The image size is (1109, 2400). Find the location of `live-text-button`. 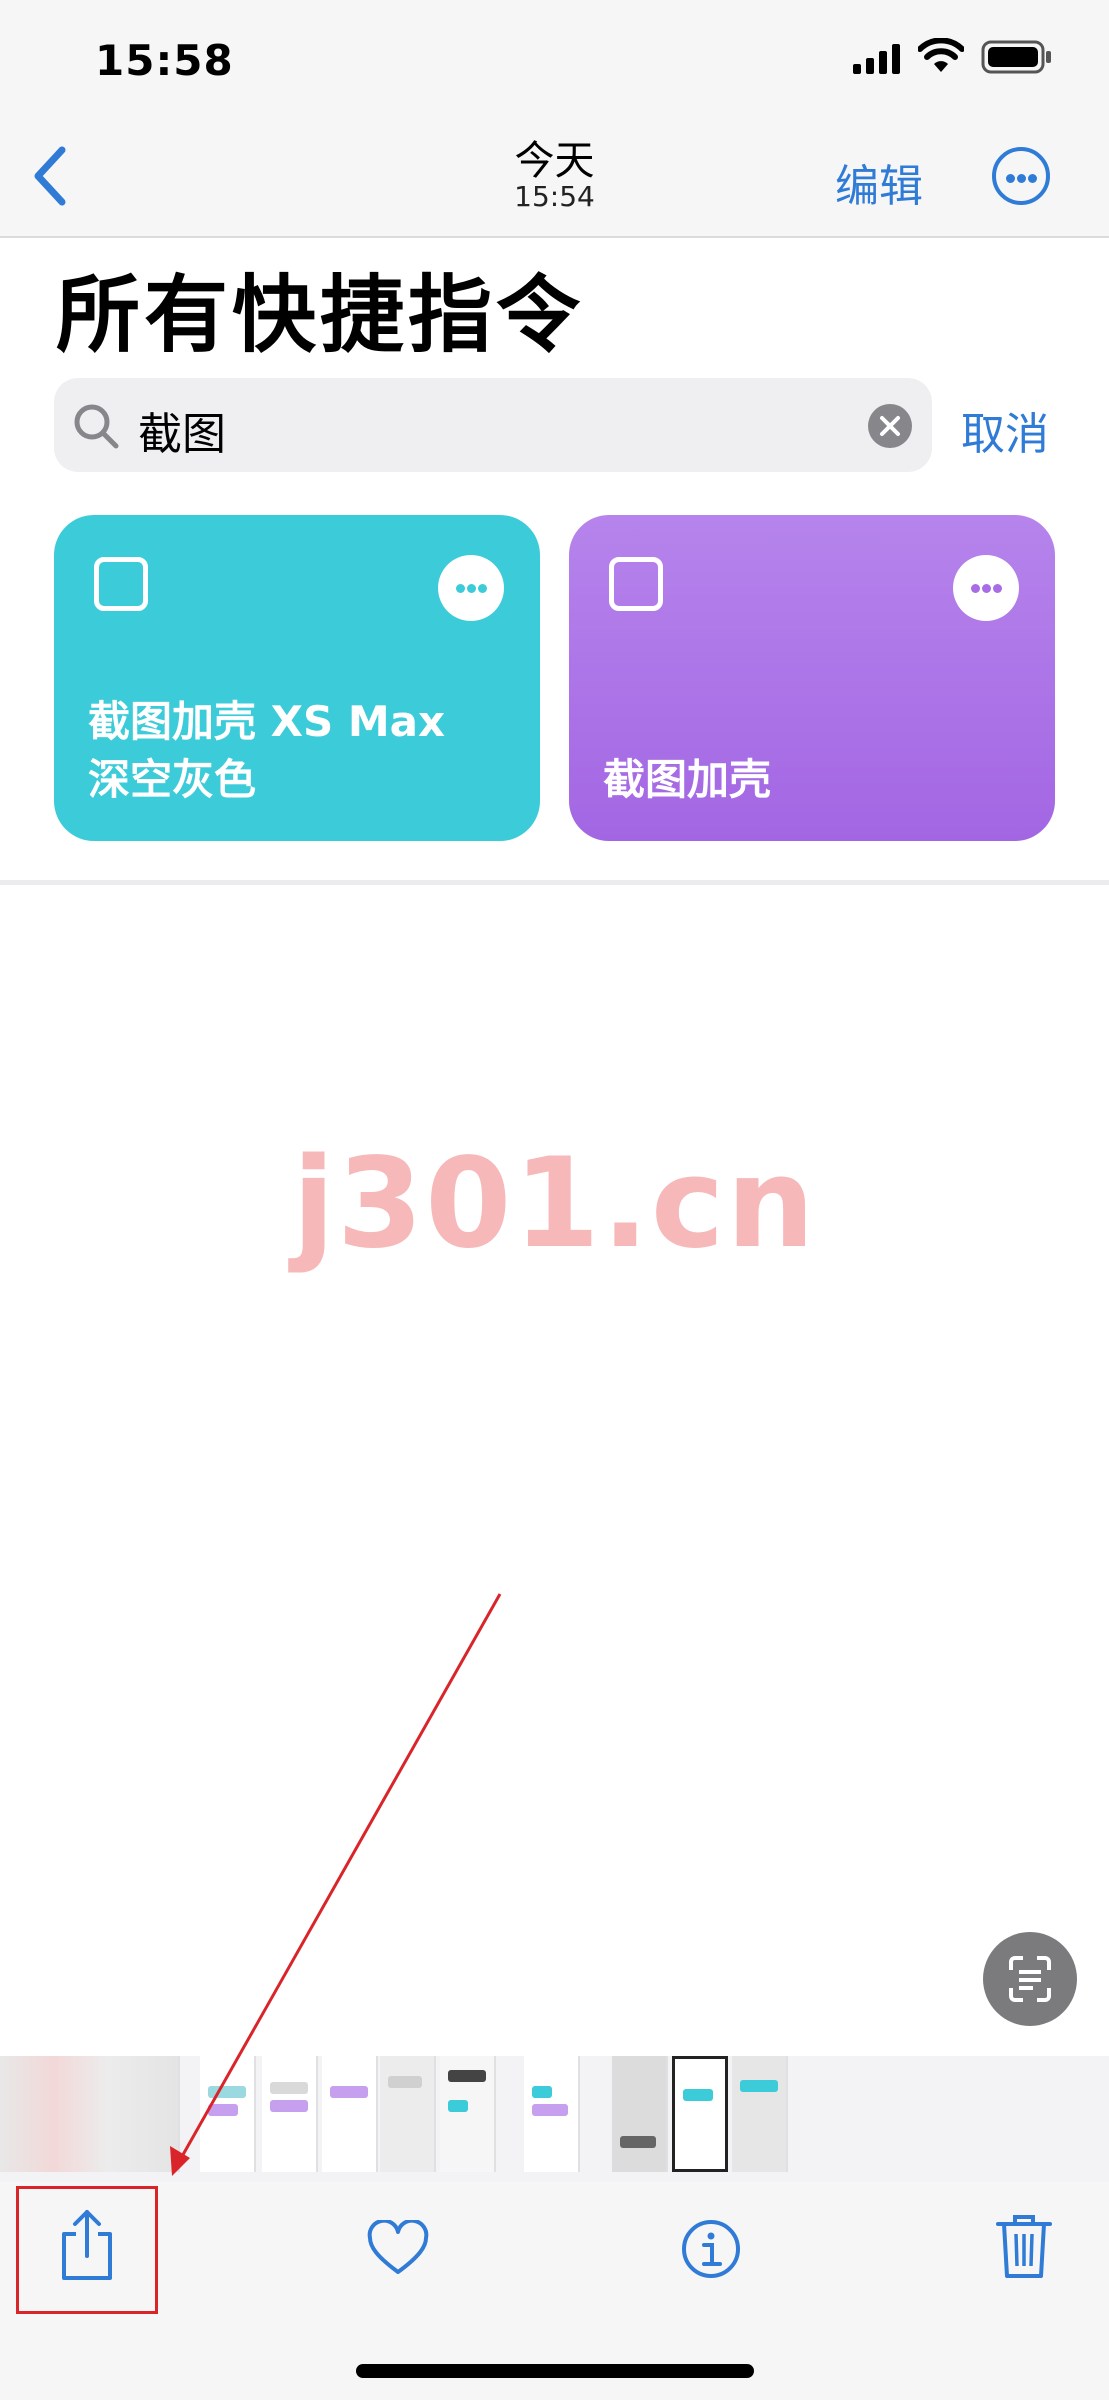

live-text-button is located at coordinates (1030, 1979).